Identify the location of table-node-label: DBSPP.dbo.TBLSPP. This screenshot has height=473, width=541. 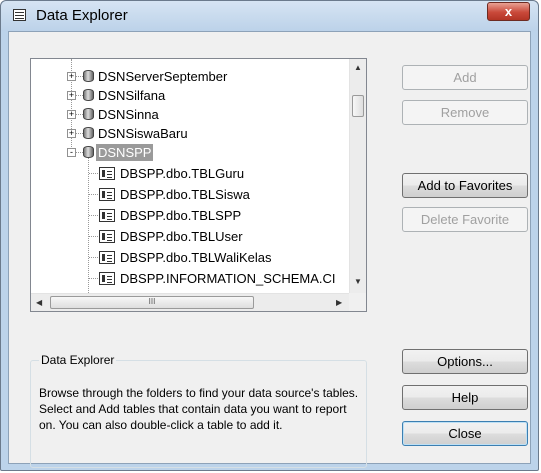
(181, 215).